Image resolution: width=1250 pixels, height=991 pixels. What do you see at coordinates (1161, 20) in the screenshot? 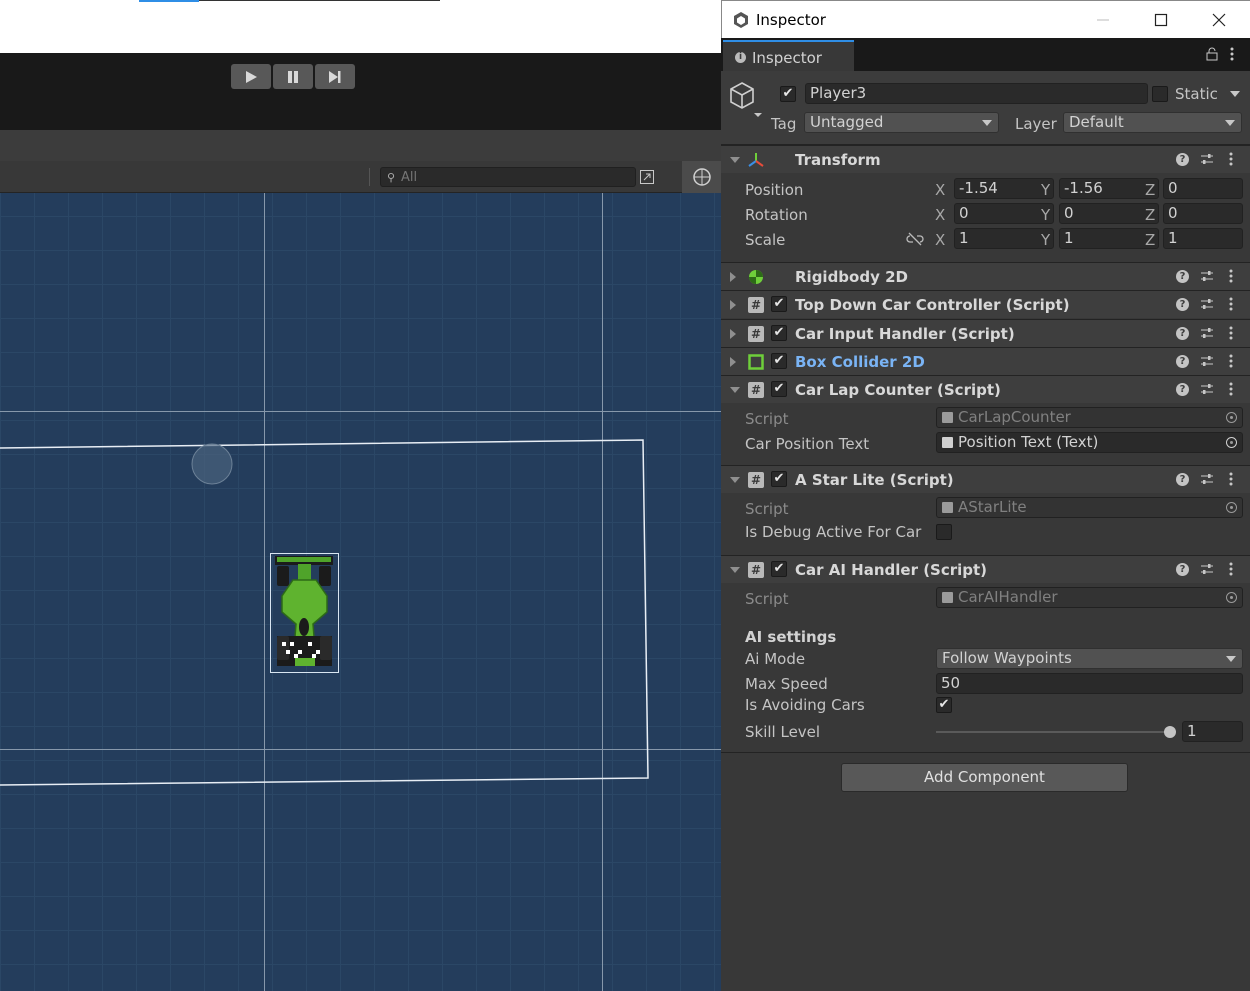
I see `maximize-button` at bounding box center [1161, 20].